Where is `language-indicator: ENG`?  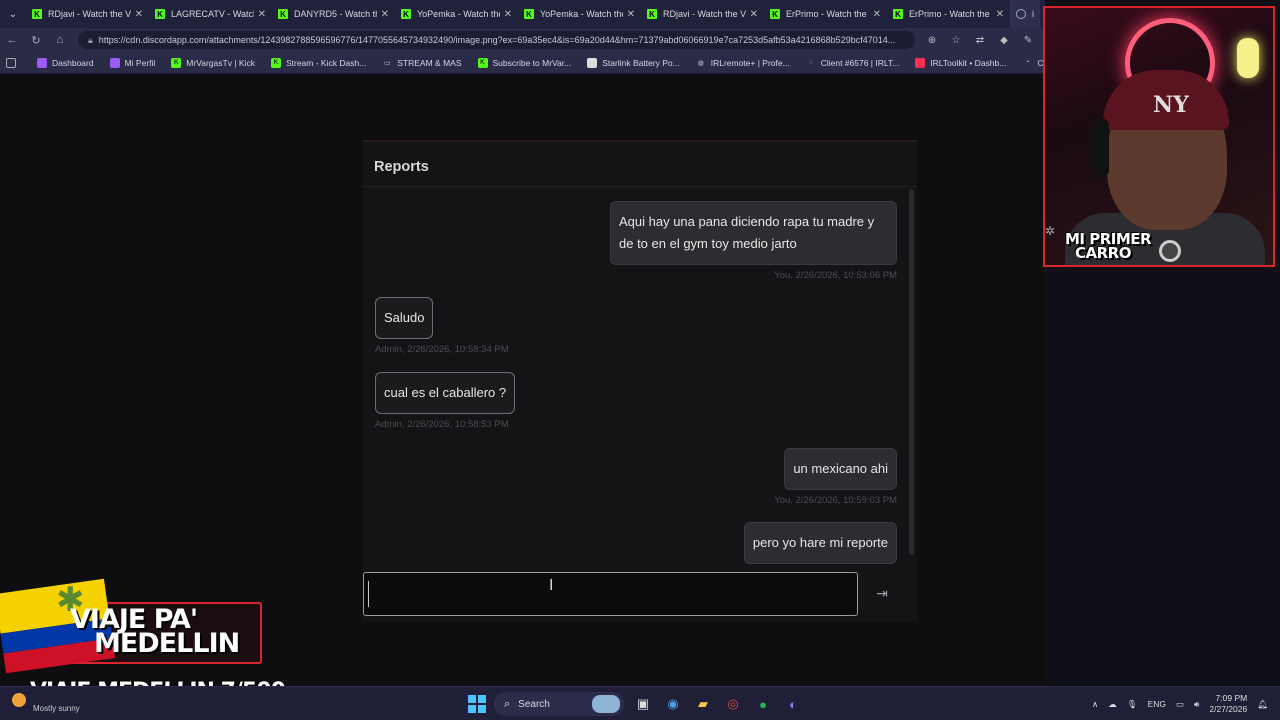 language-indicator: ENG is located at coordinates (1157, 704).